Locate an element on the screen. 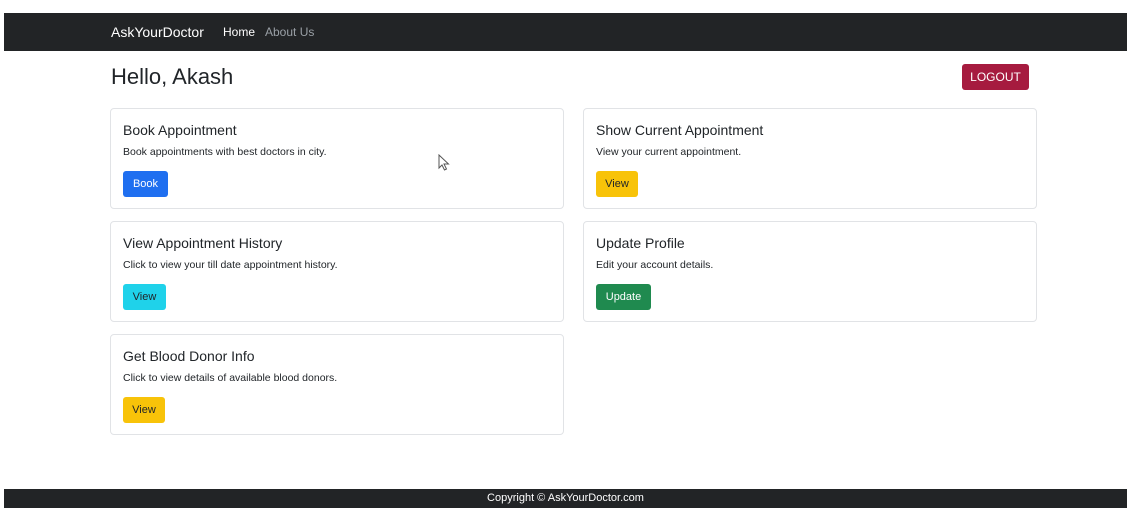 The height and width of the screenshot is (508, 1131). card-title: Book Appointment is located at coordinates (180, 130).